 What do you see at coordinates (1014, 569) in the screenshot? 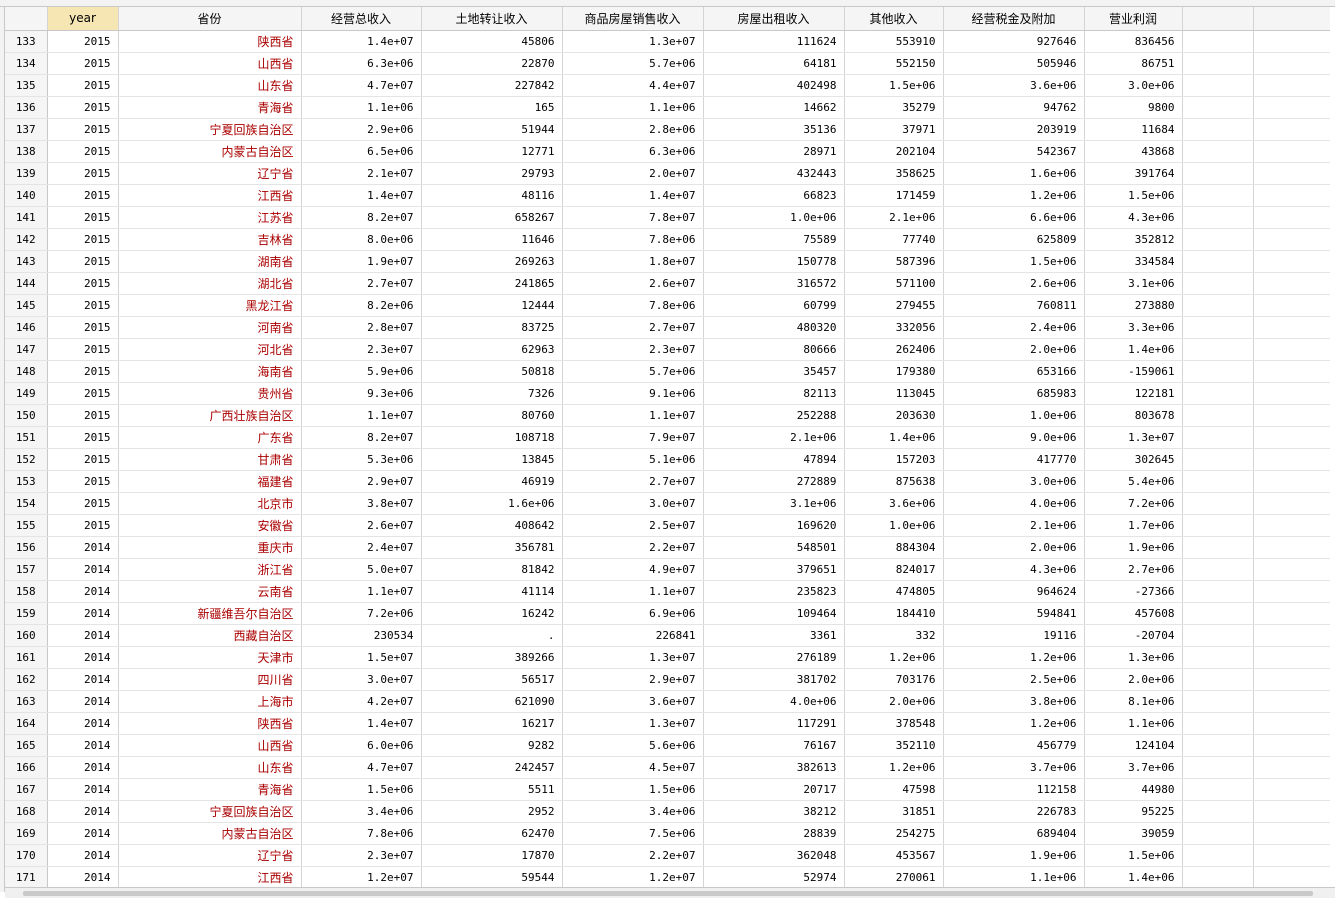
I see `table-cell: 4.3e+06` at bounding box center [1014, 569].